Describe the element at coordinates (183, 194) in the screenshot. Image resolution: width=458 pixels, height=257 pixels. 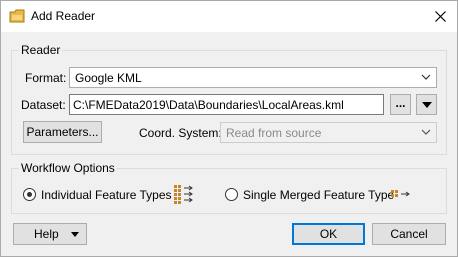
I see `multiple-feature-types-icon` at that location.